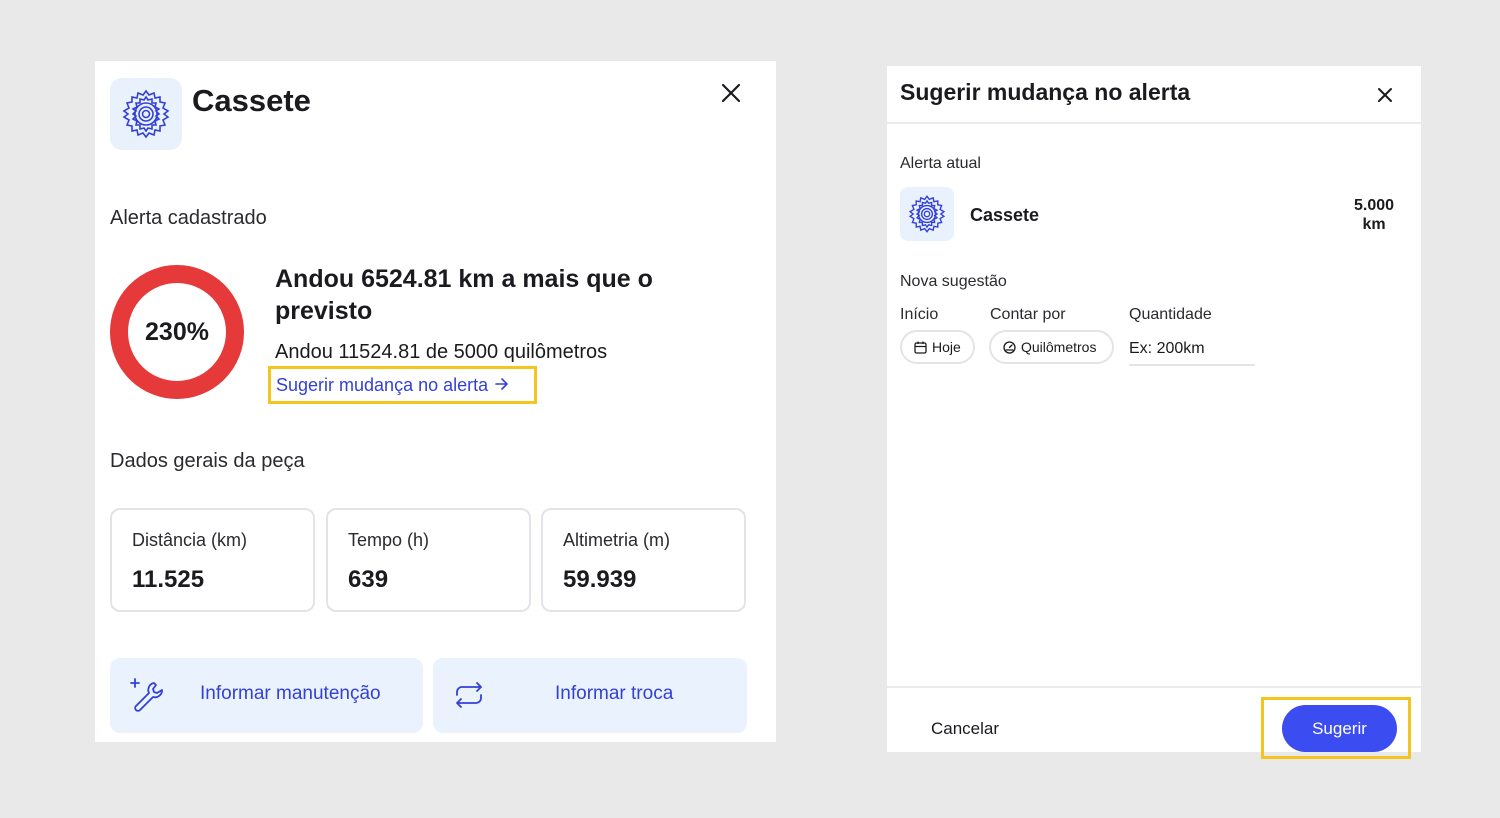  Describe the element at coordinates (207, 461) in the screenshot. I see `general-data-section-label: Dados gerais da peça` at that location.